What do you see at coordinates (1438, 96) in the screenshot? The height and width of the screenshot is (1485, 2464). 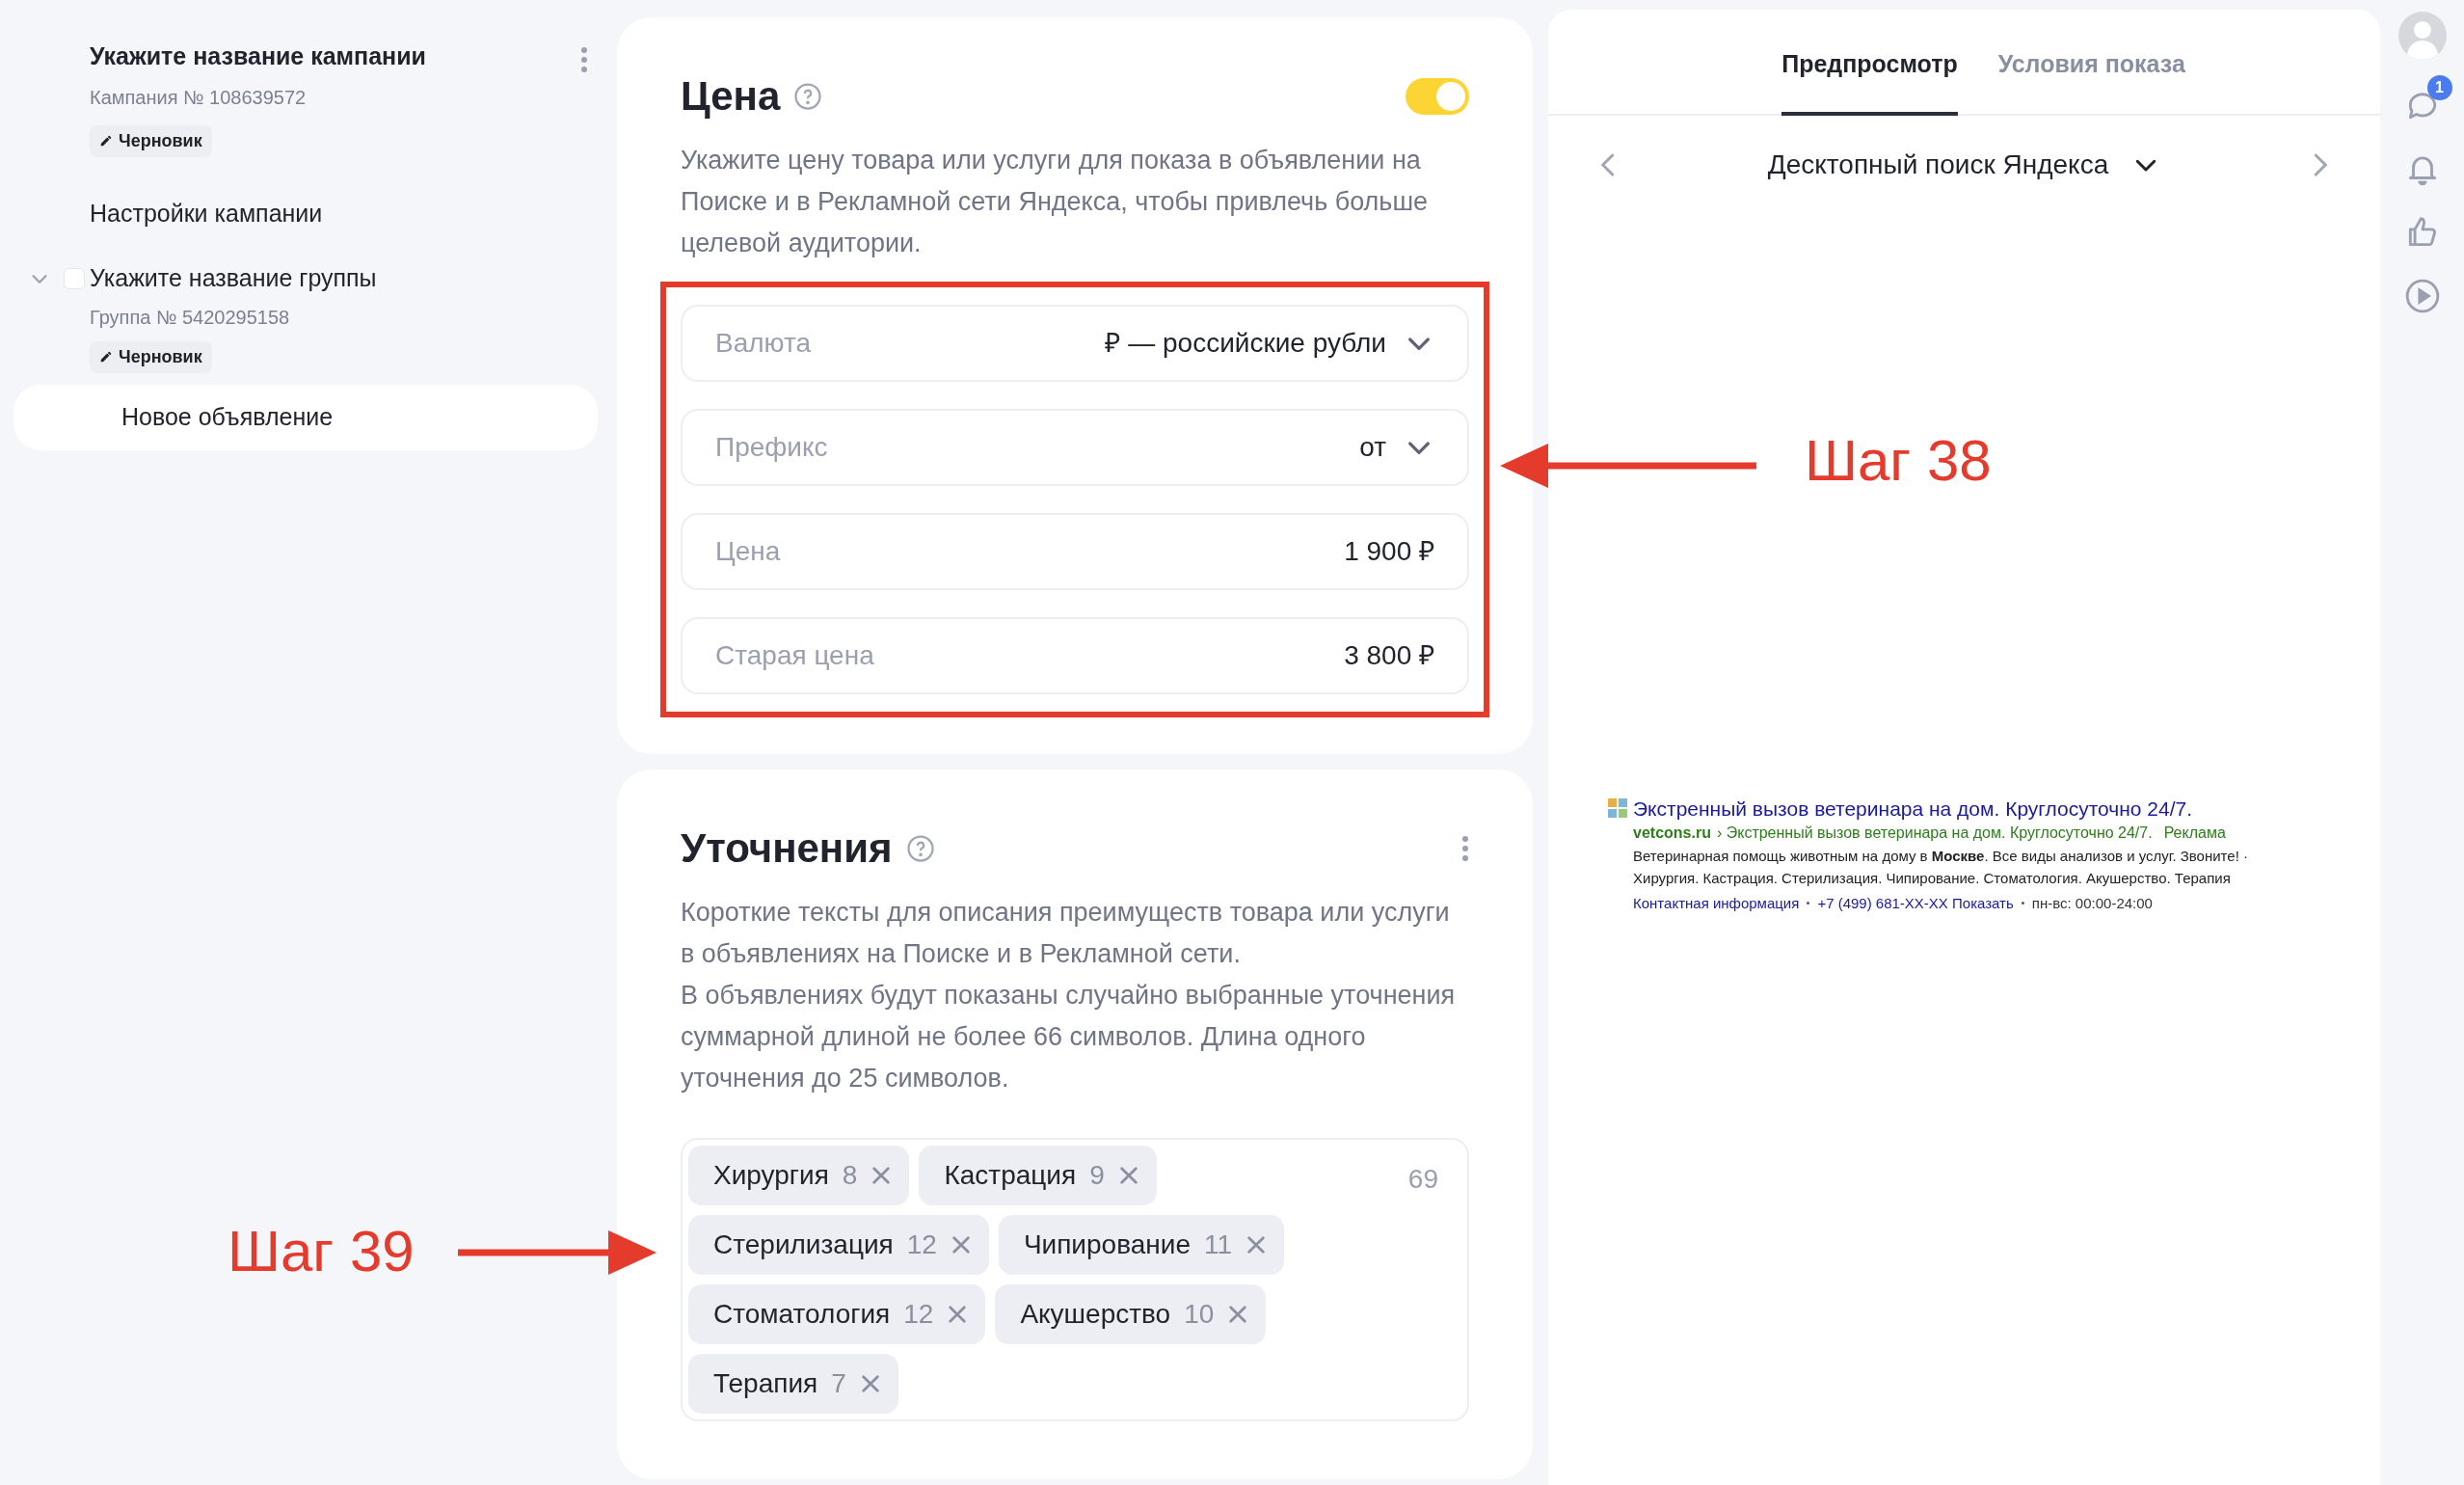 I see `price-toggle` at bounding box center [1438, 96].